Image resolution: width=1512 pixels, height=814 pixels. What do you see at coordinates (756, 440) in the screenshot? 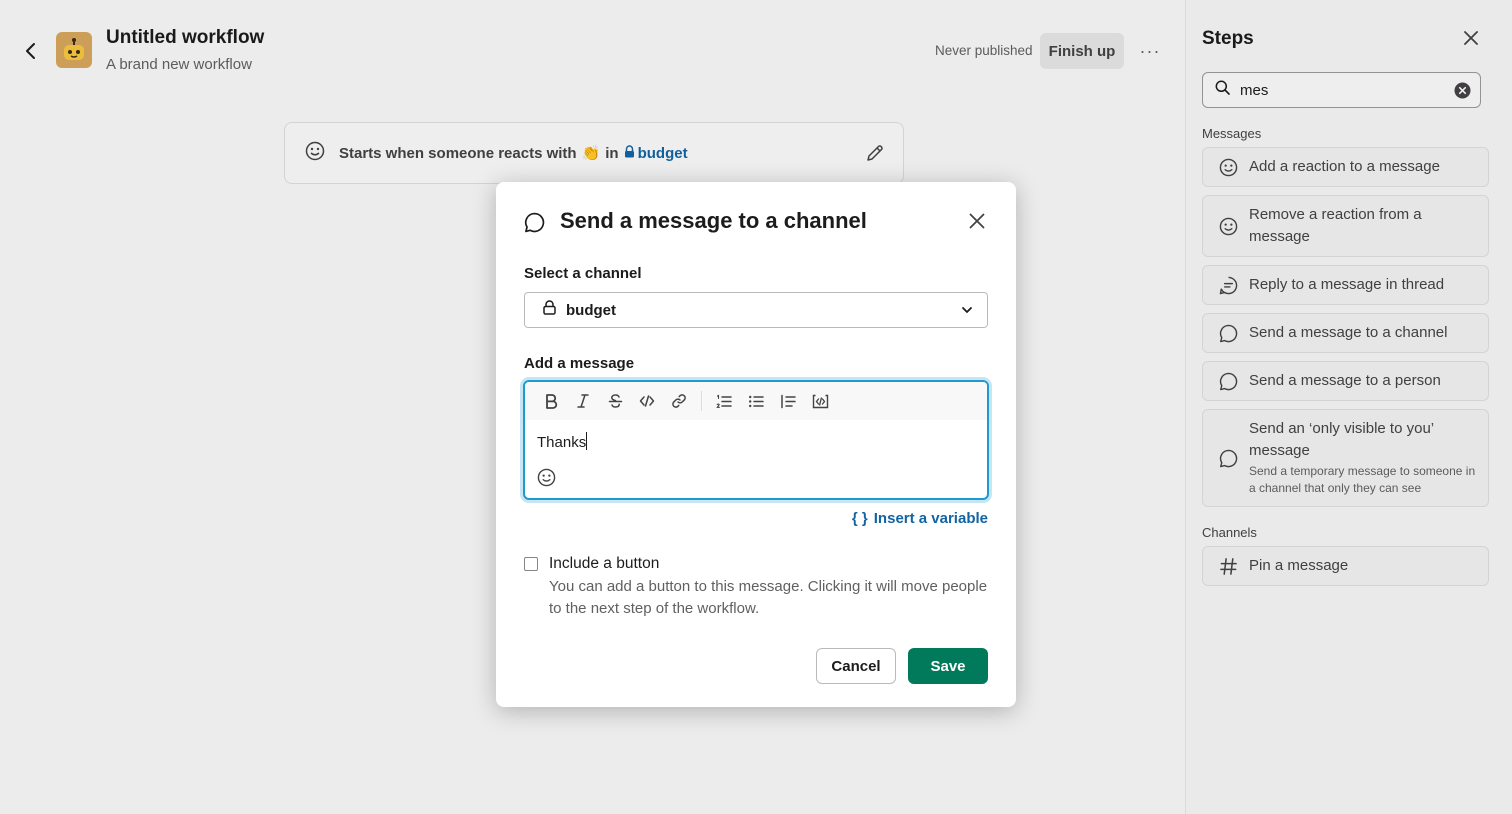
I see `message-editor: Thanks` at bounding box center [756, 440].